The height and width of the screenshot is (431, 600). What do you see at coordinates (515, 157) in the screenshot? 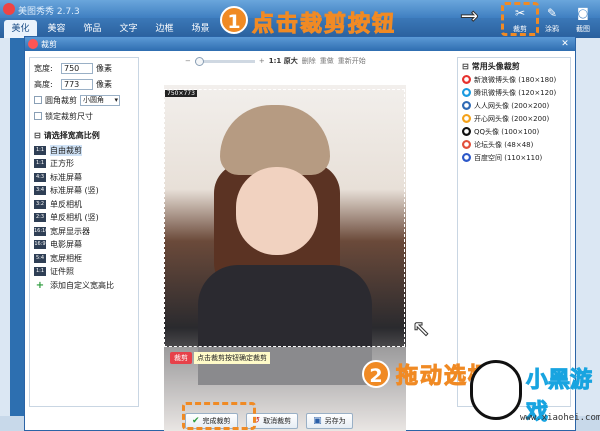
I see `avatar-baidu: ● 百度空间 (110×110)` at bounding box center [515, 157].